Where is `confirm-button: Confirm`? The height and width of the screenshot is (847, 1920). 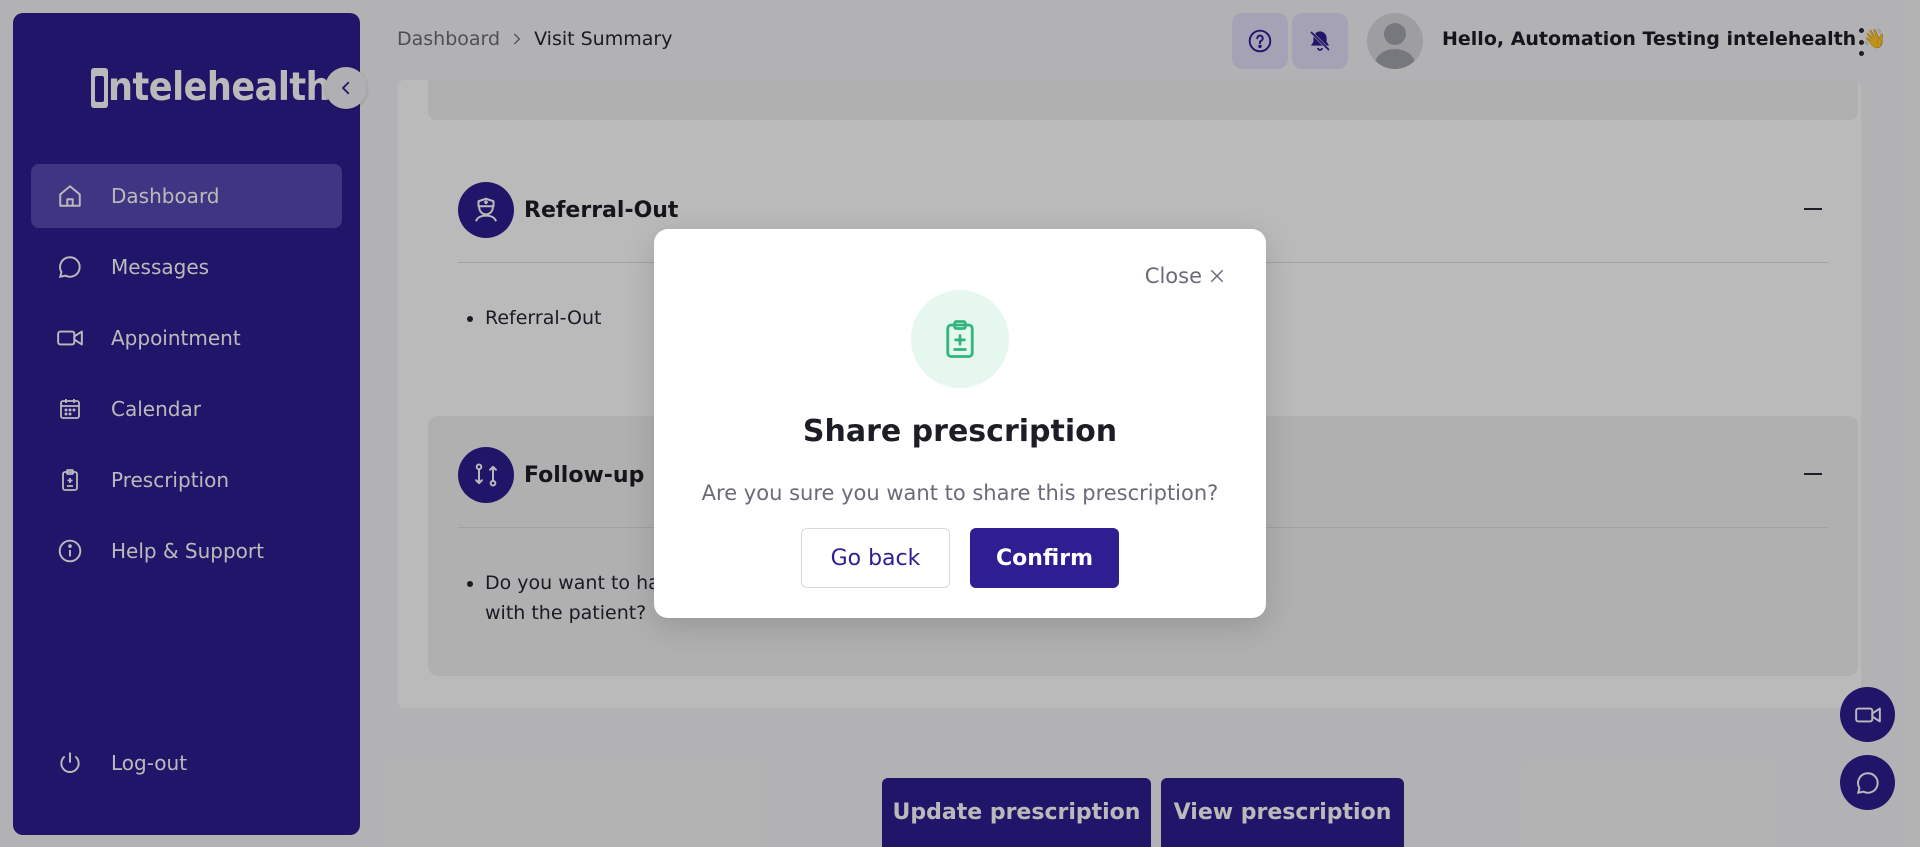 confirm-button: Confirm is located at coordinates (1044, 558).